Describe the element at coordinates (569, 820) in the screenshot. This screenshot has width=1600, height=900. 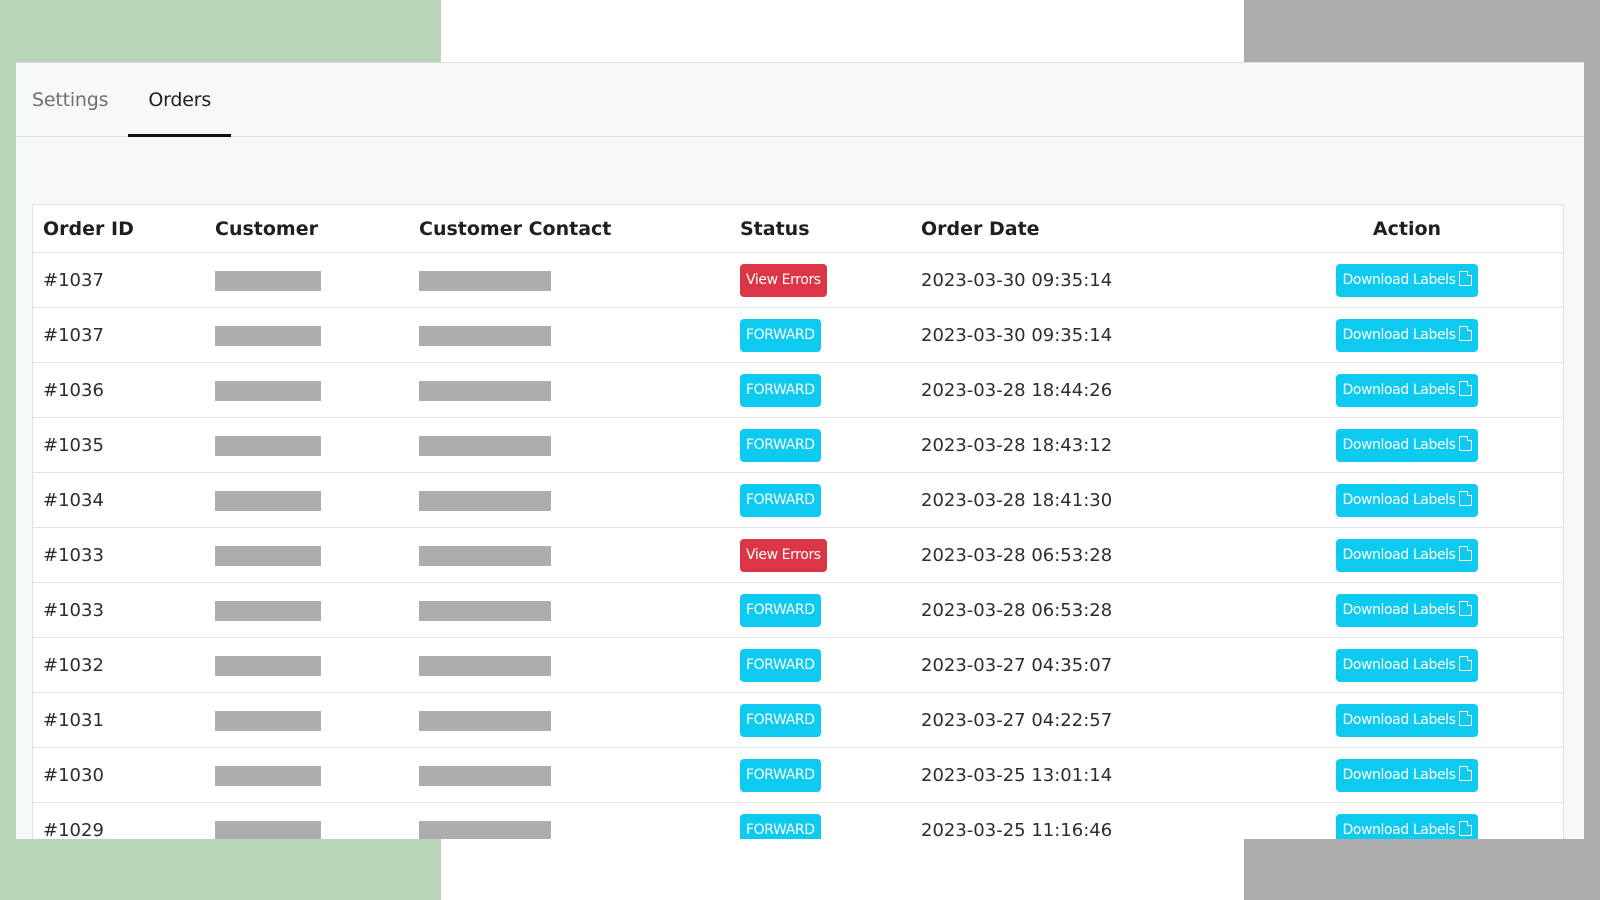
I see `customer-contact-cell` at that location.